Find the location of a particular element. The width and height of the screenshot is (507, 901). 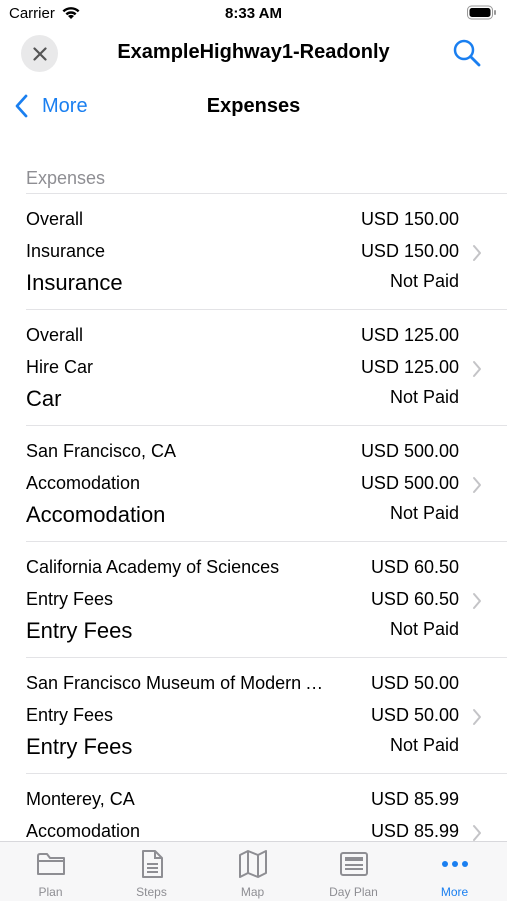

title-bar: ExampleHighway1-Readonly is located at coordinates (253, 53).